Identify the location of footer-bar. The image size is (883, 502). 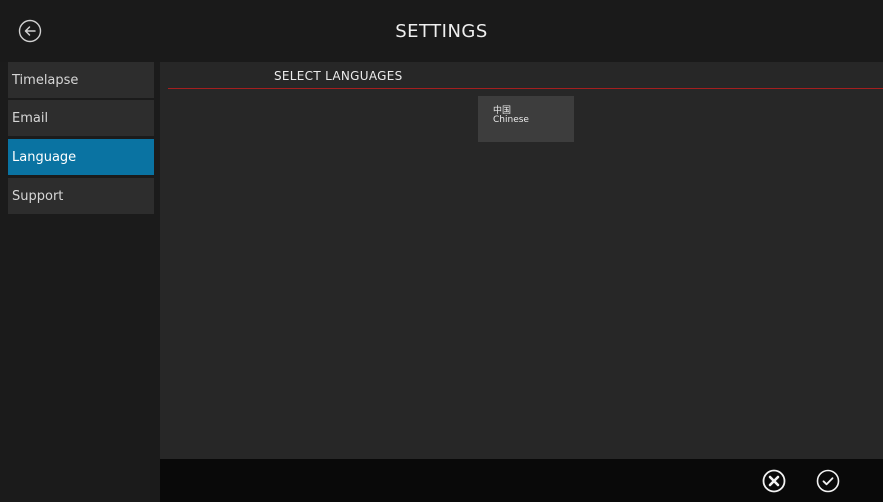
(521, 480).